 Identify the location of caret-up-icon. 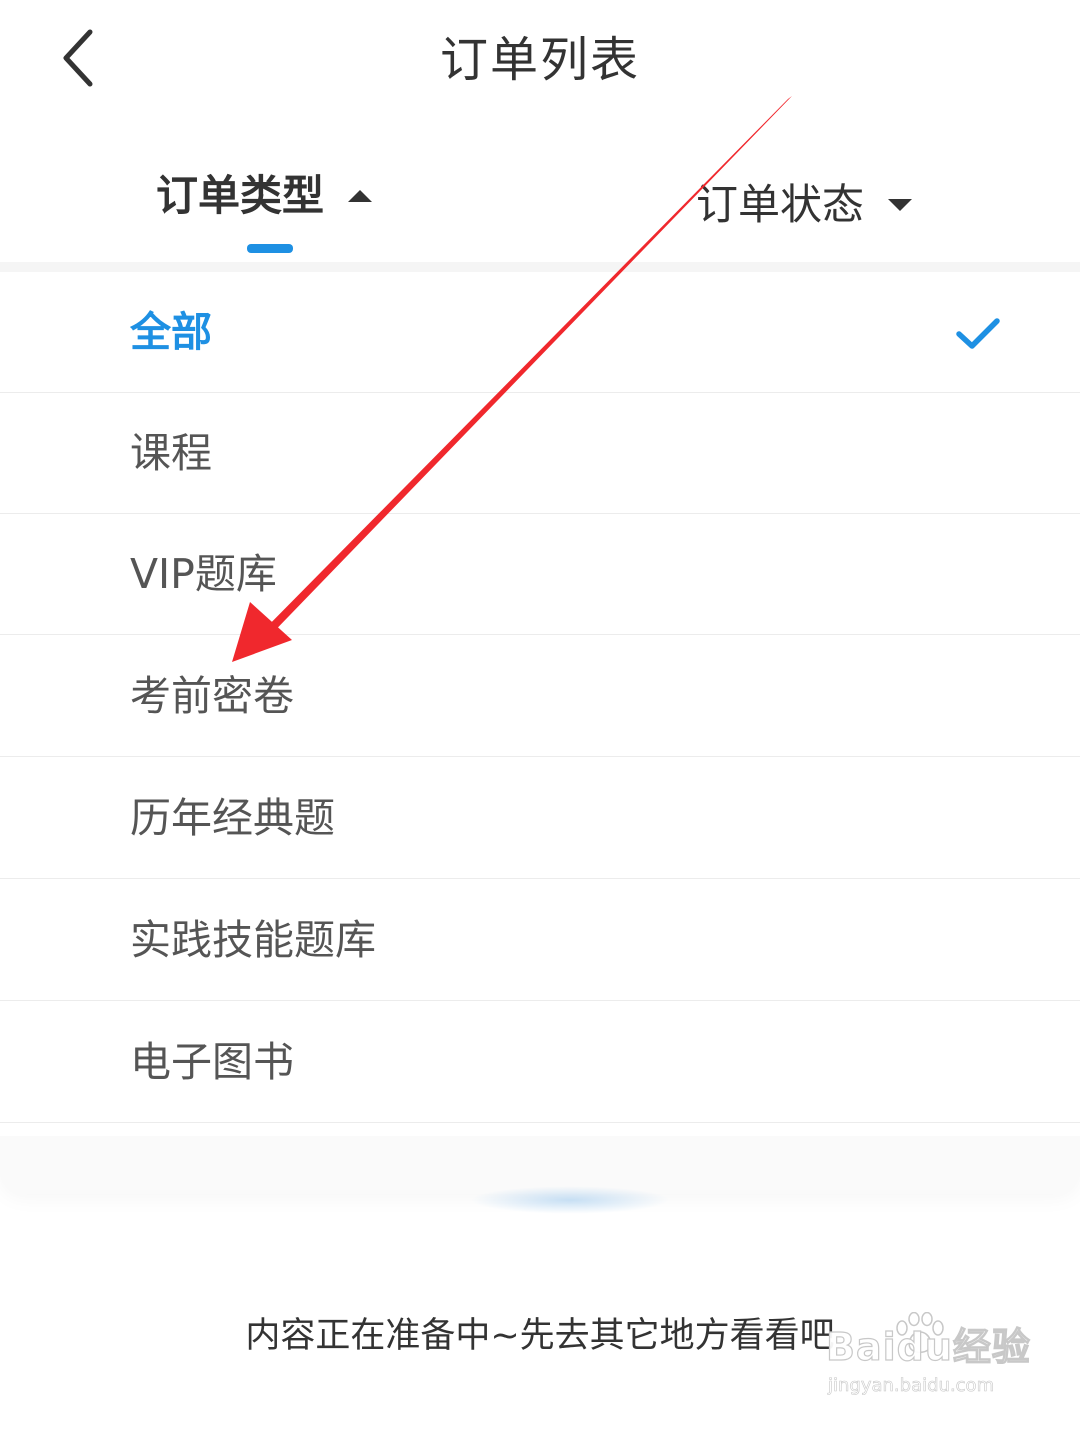
(360, 196).